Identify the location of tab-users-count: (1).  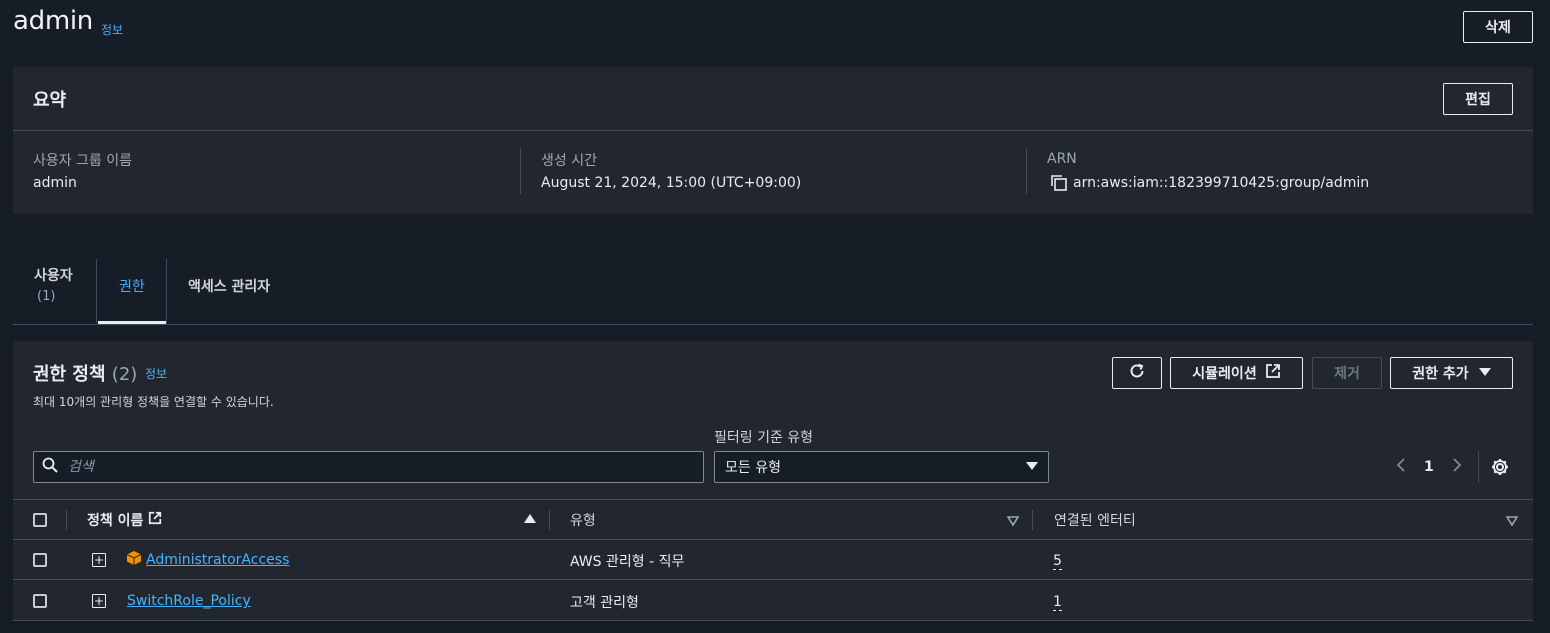
(46, 296).